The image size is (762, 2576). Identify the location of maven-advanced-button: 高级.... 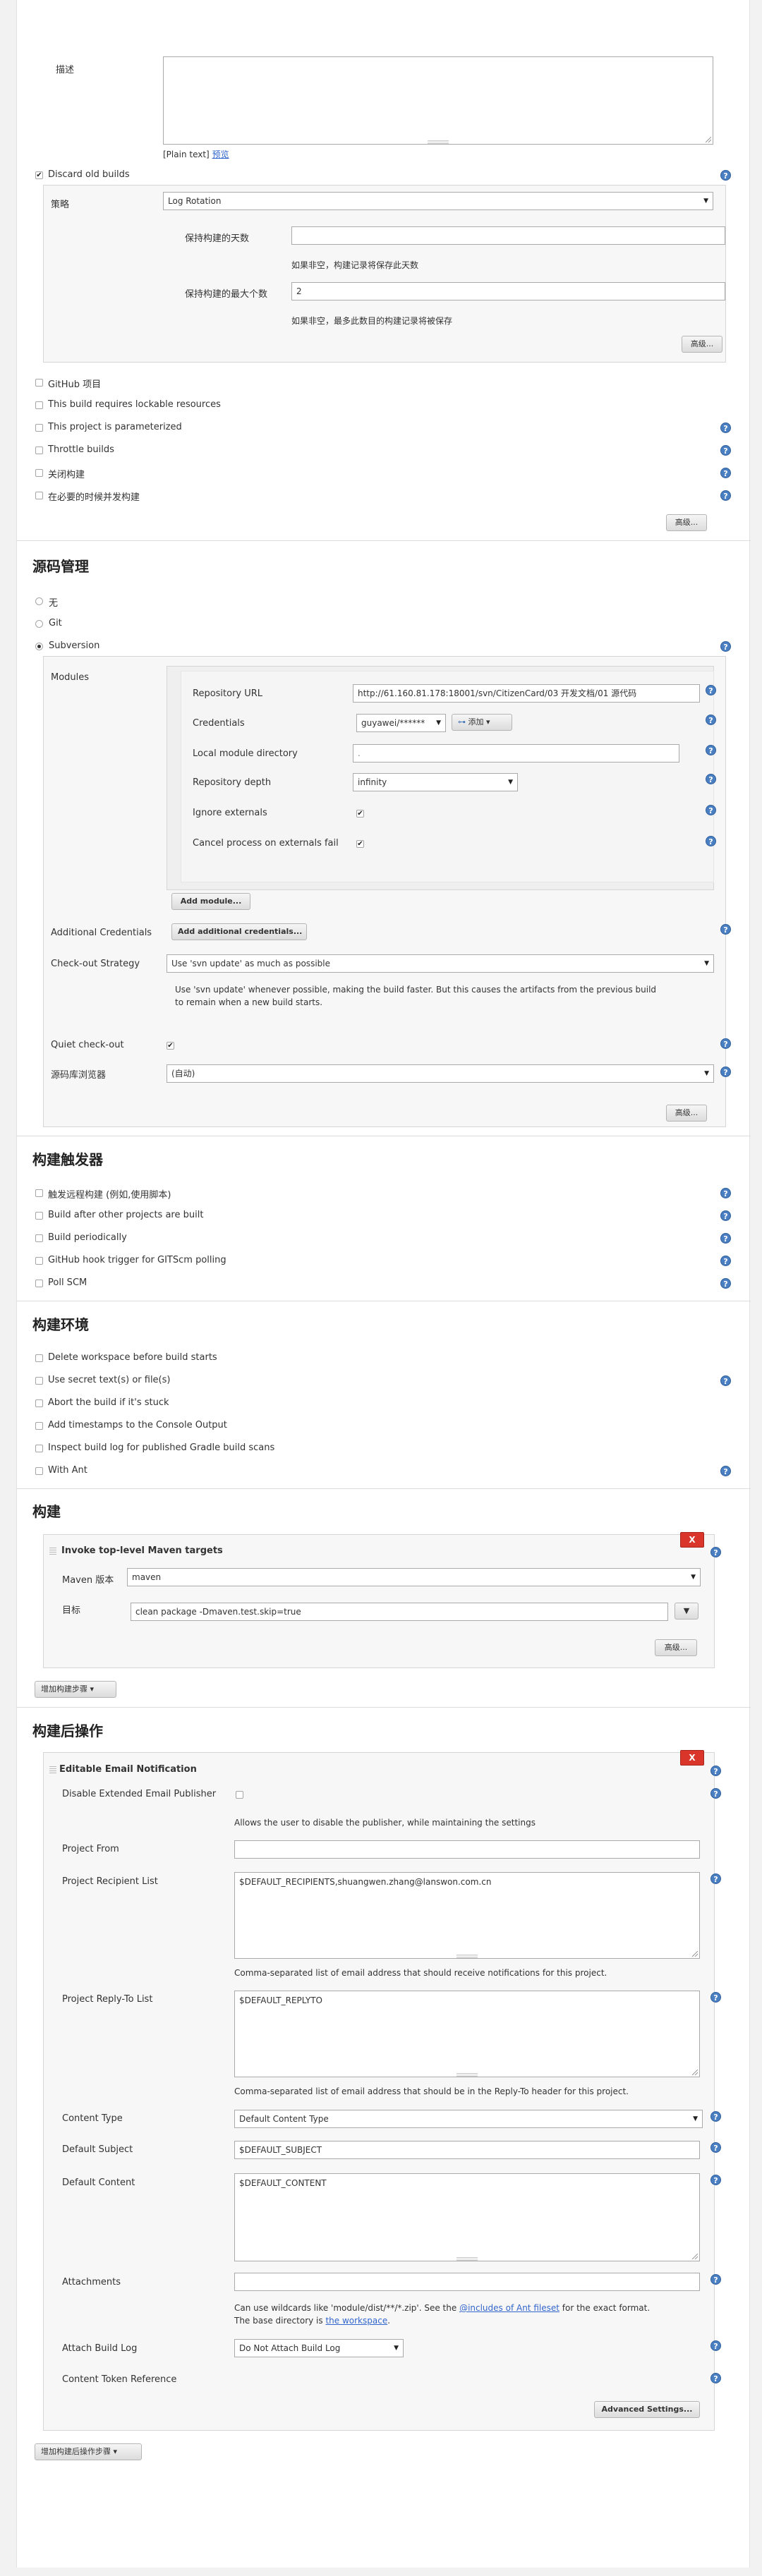
(676, 1647).